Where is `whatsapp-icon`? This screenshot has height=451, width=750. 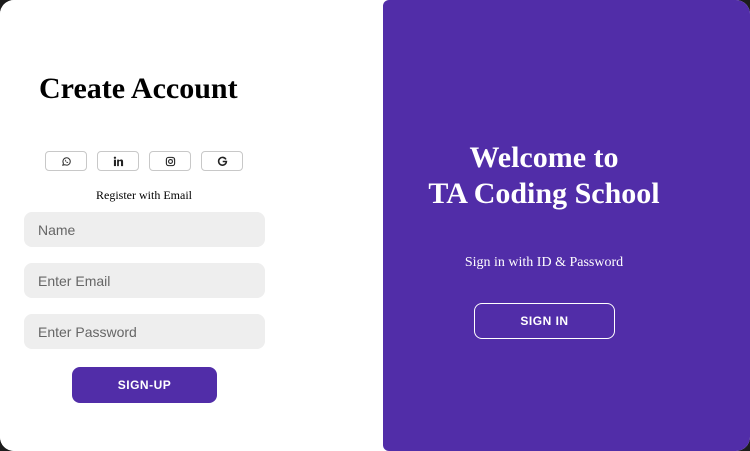 whatsapp-icon is located at coordinates (66, 161).